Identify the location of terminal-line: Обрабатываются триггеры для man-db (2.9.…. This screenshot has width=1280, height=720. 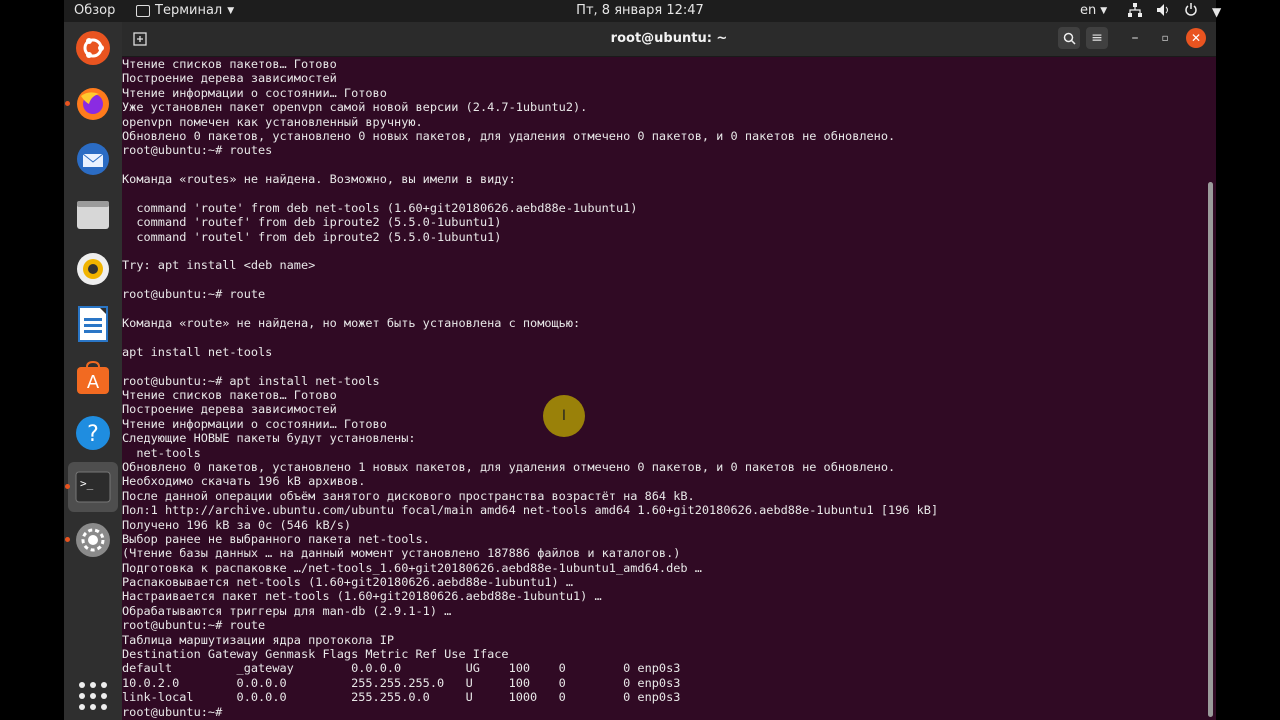
(287, 610).